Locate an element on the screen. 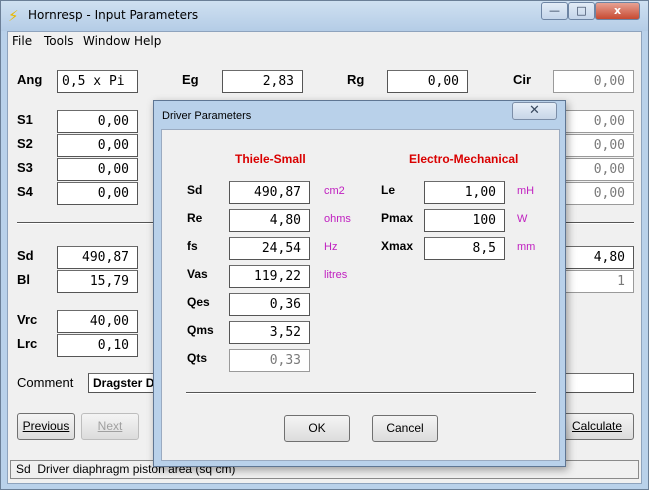 The width and height of the screenshot is (649, 490). bl-field: 15,79 is located at coordinates (97, 281).